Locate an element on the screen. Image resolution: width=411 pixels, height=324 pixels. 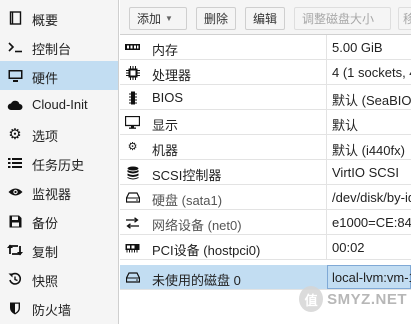
sidebar-item-label: 快照 is located at coordinates (45, 281).